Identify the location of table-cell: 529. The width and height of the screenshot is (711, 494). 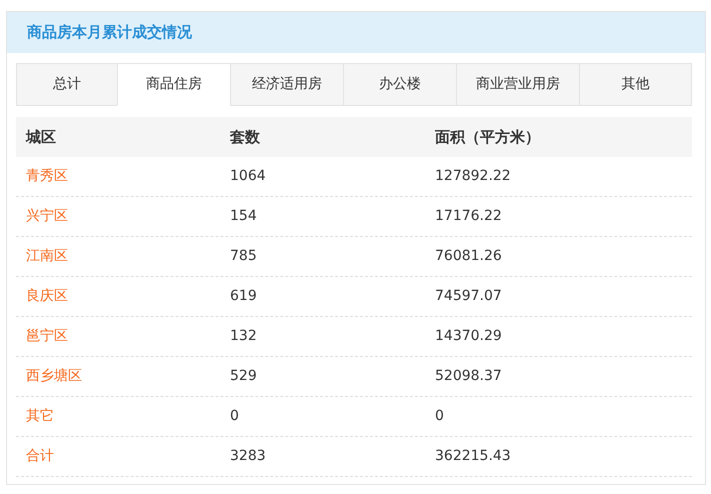
(243, 376).